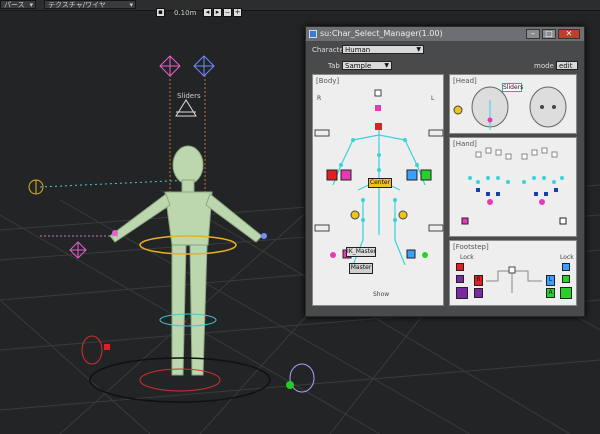 This screenshot has height=434, width=600. What do you see at coordinates (490, 120) in the screenshot?
I see `jaw-button` at bounding box center [490, 120].